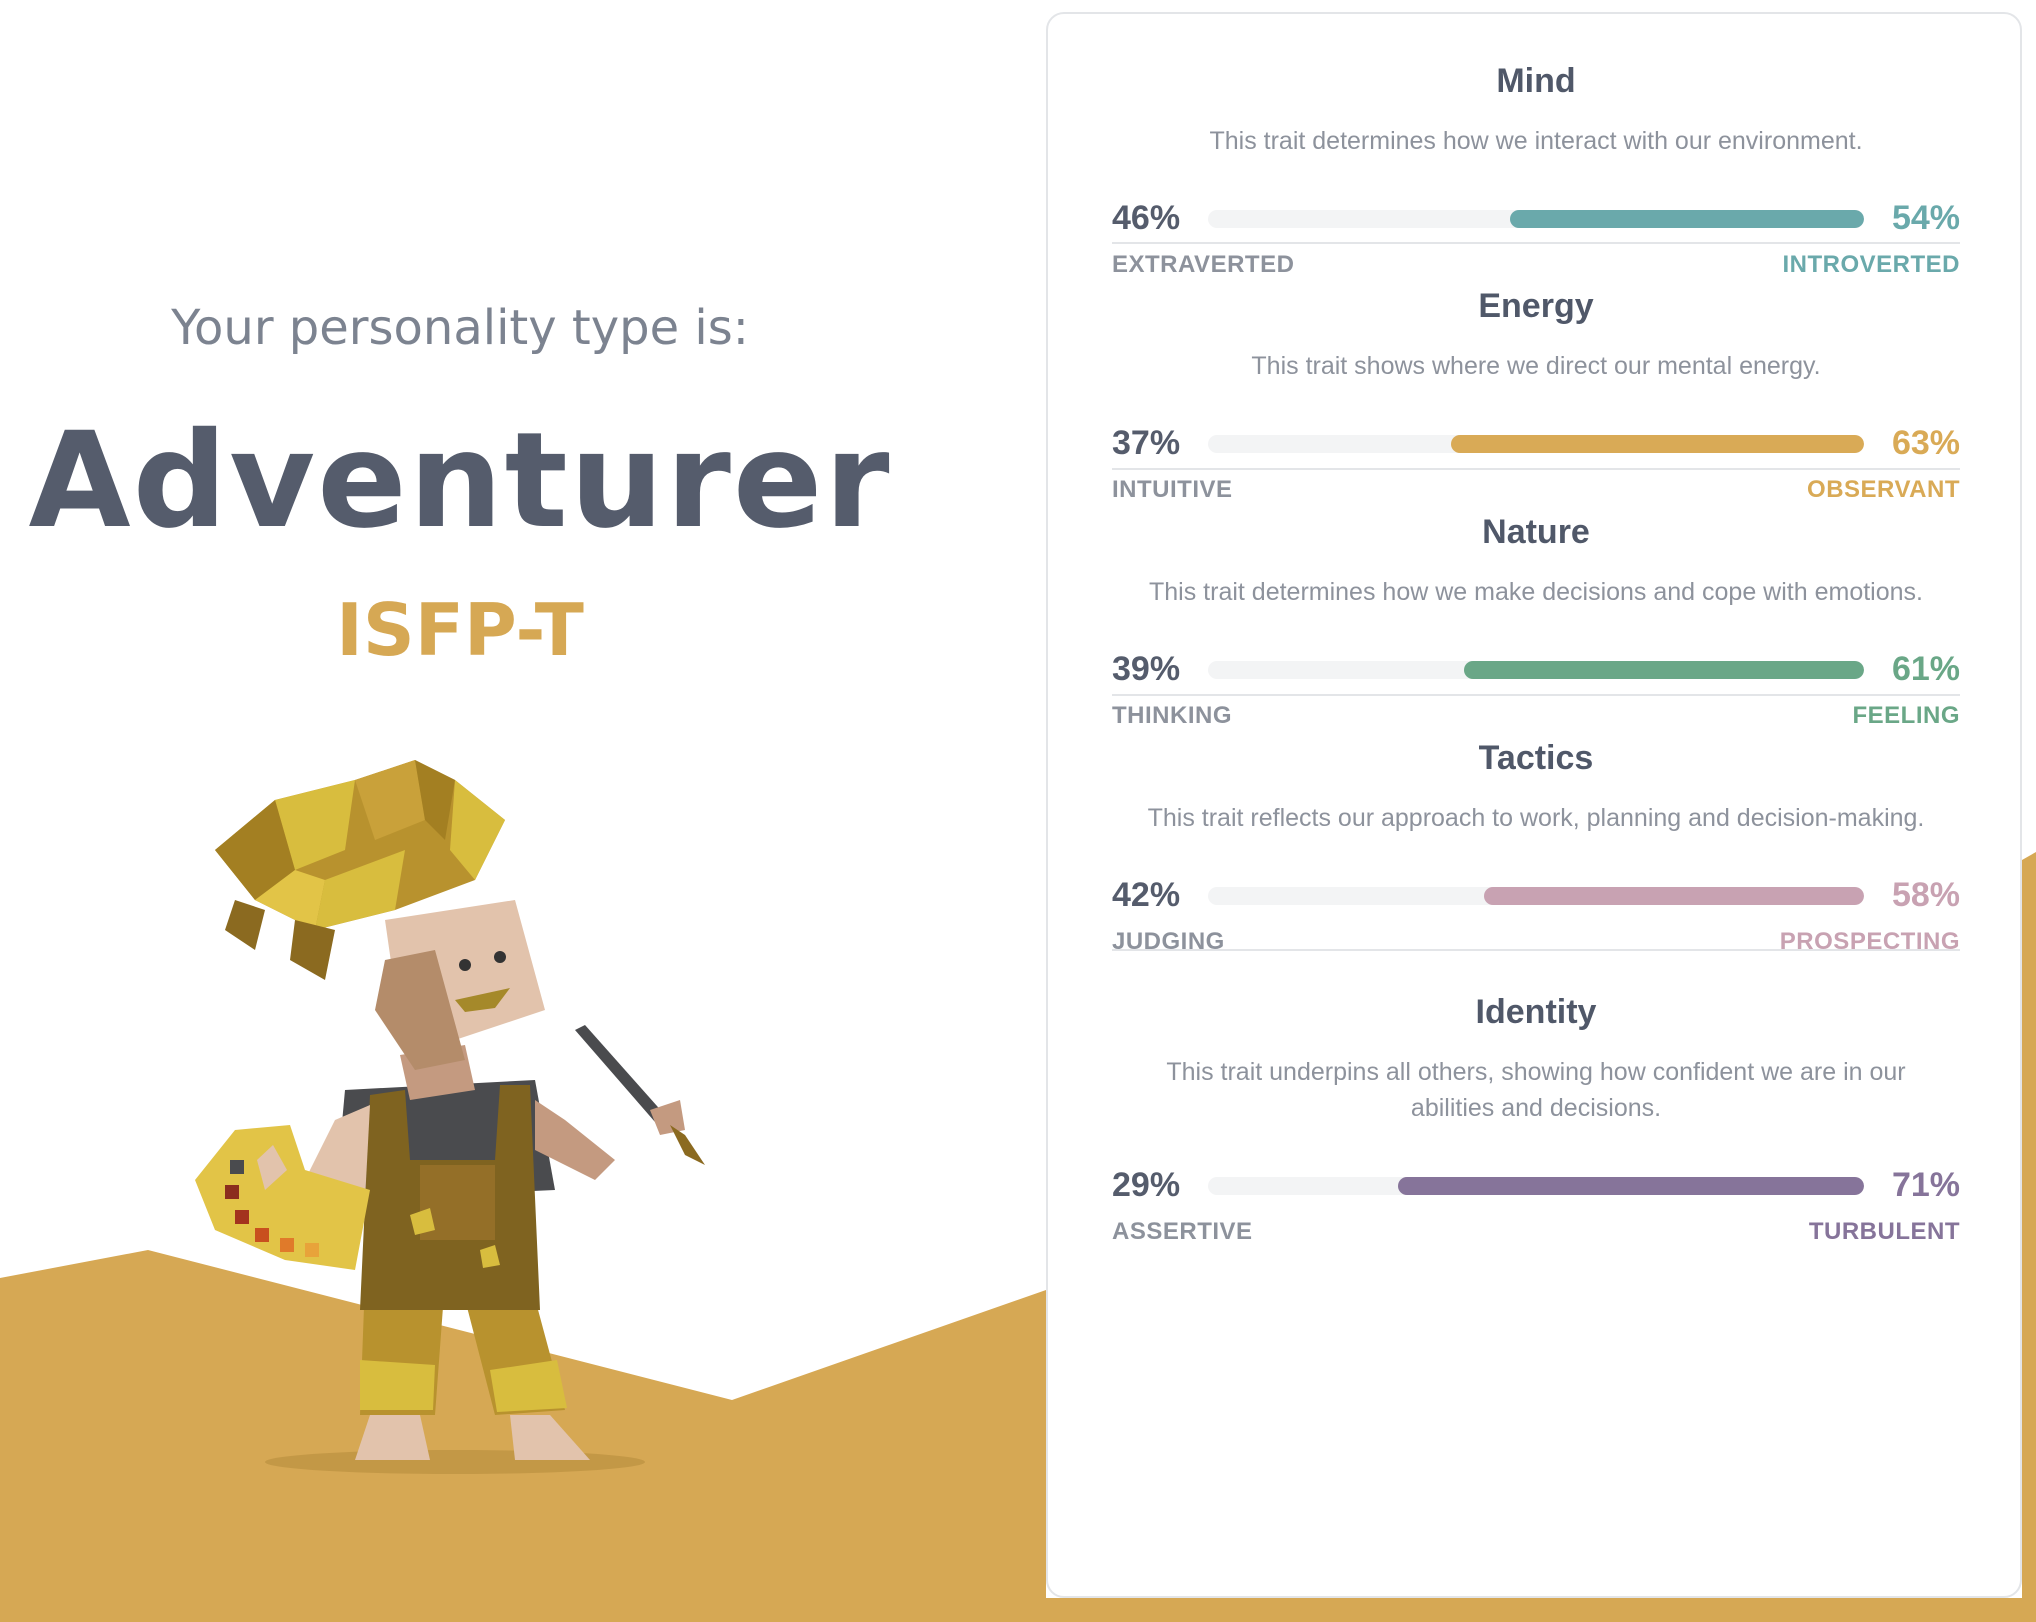  I want to click on left-percent: 42%, so click(1146, 895).